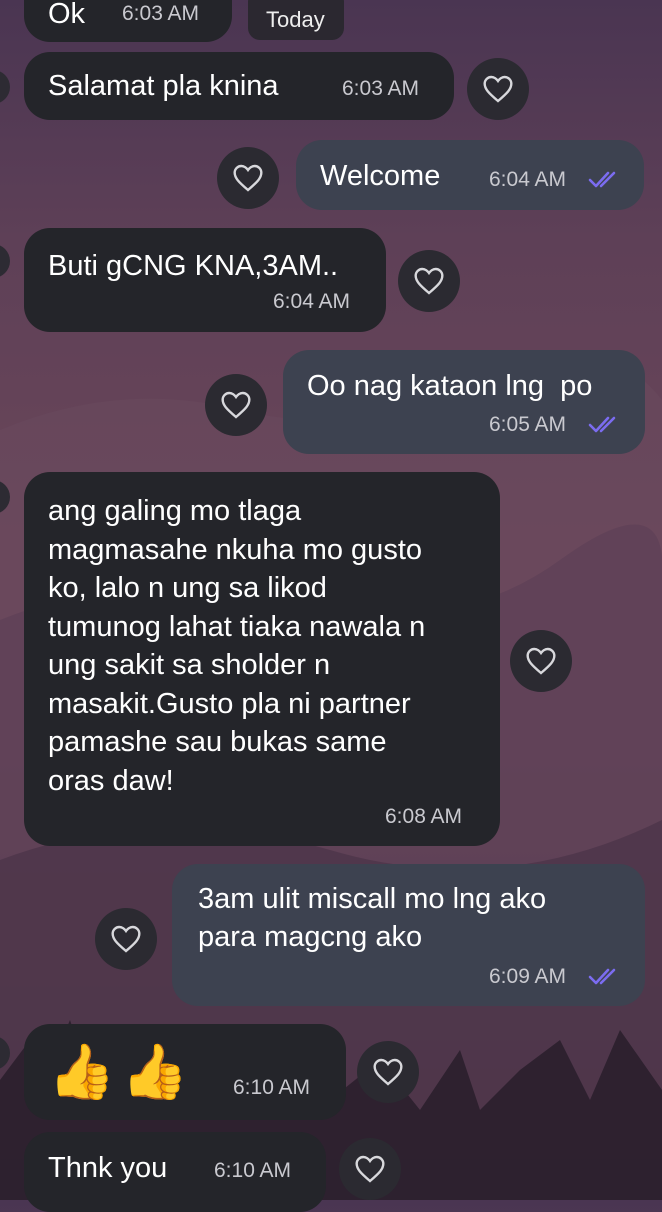  I want to click on date-separator-label: Today, so click(295, 19).